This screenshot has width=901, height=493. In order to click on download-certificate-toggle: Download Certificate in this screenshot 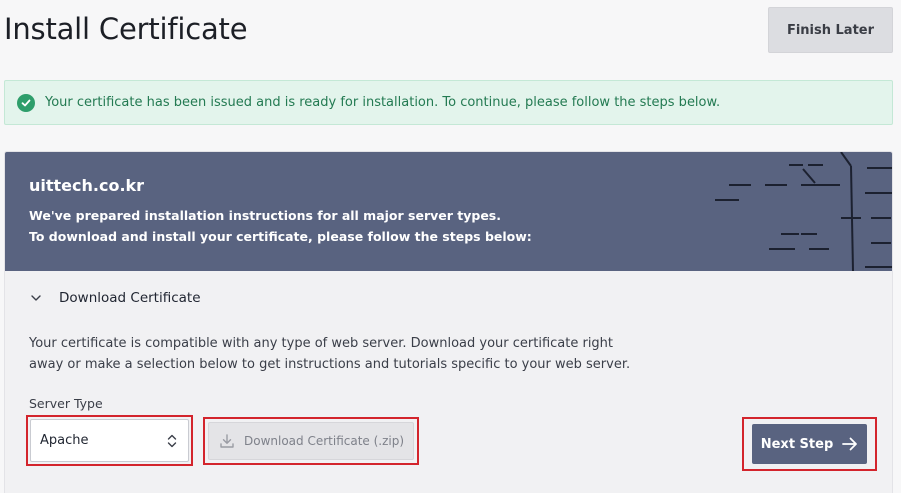, I will do `click(115, 298)`.